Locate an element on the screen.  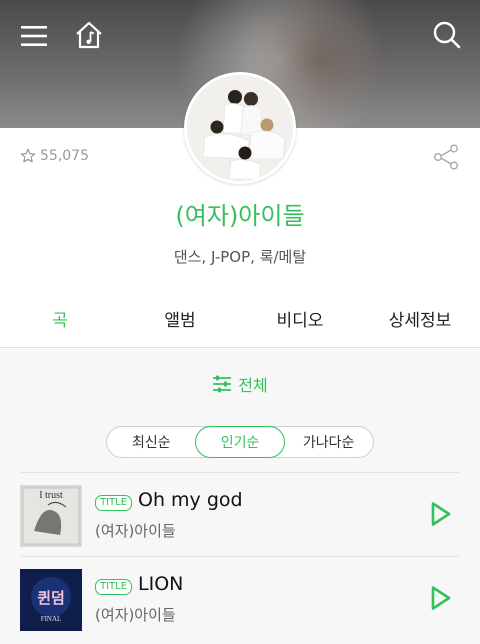
sort-segmented-control: 최신순 인기순 가나다순 is located at coordinates (240, 442).